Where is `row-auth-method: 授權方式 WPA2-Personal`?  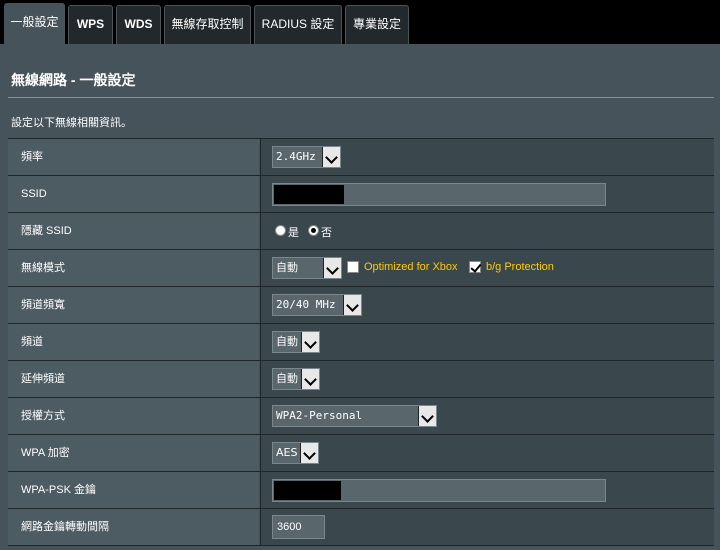 row-auth-method: 授權方式 WPA2-Personal is located at coordinates (361, 416).